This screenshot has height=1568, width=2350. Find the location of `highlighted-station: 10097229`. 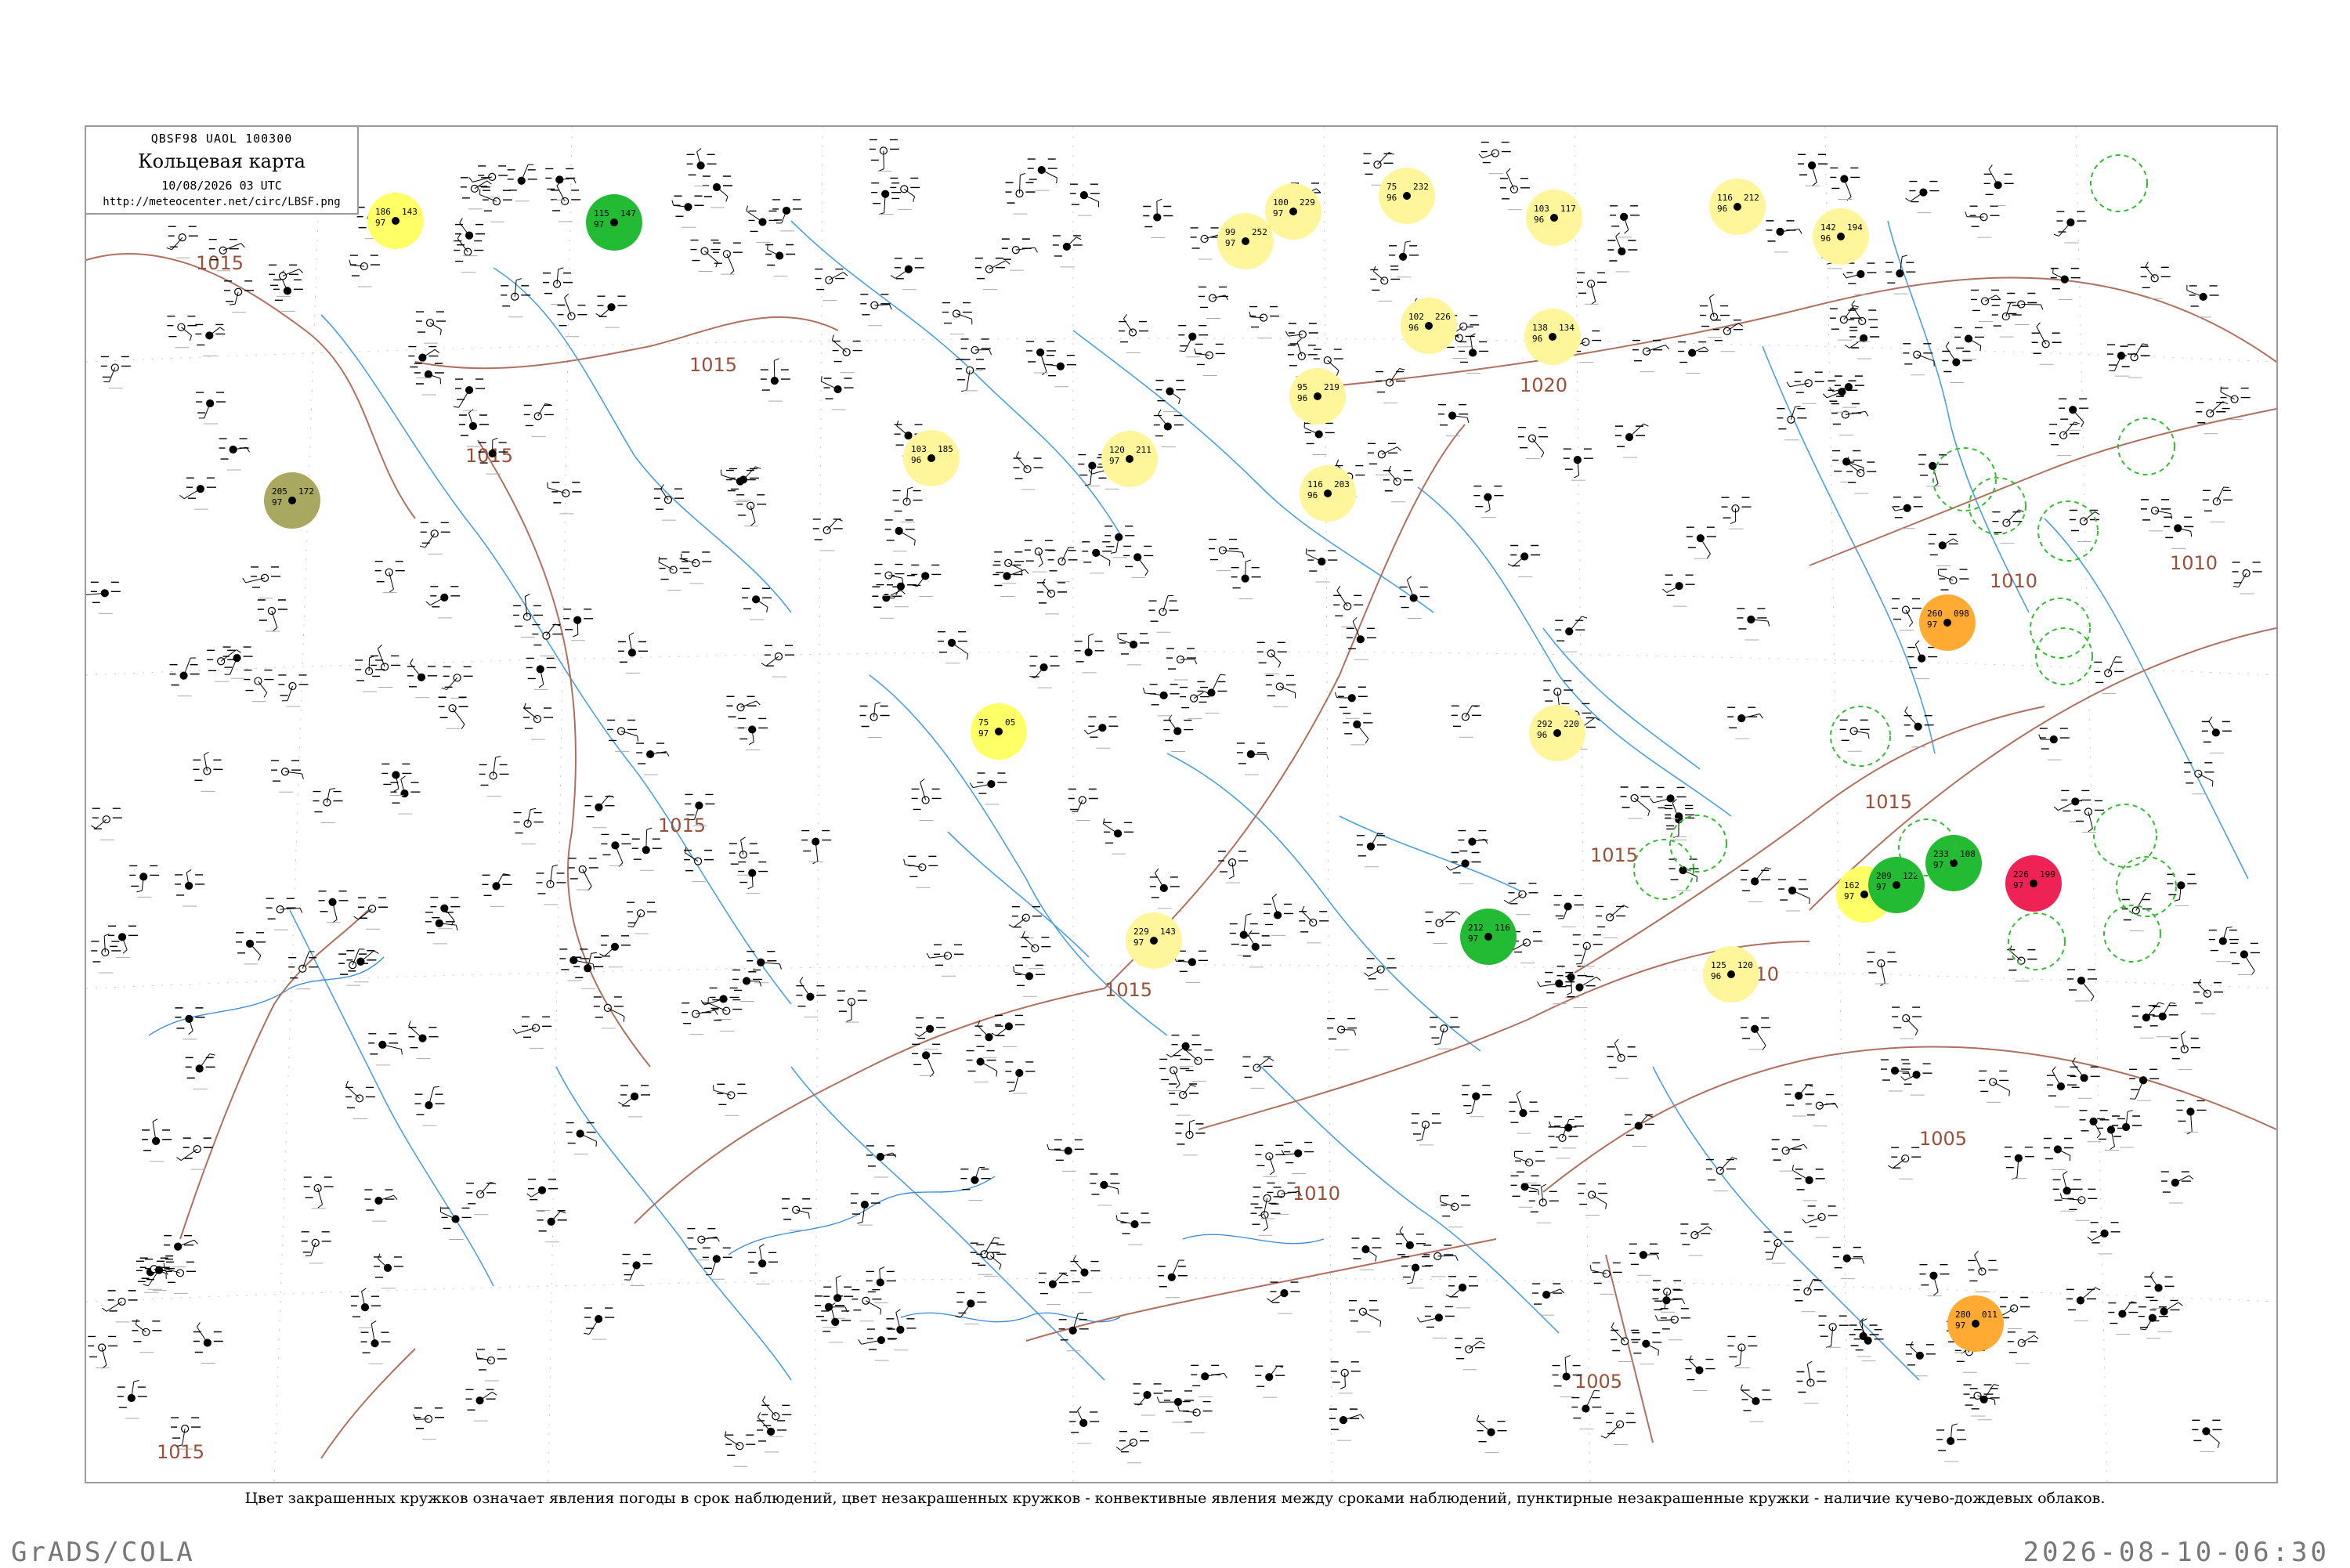

highlighted-station: 10097229 is located at coordinates (1293, 211).